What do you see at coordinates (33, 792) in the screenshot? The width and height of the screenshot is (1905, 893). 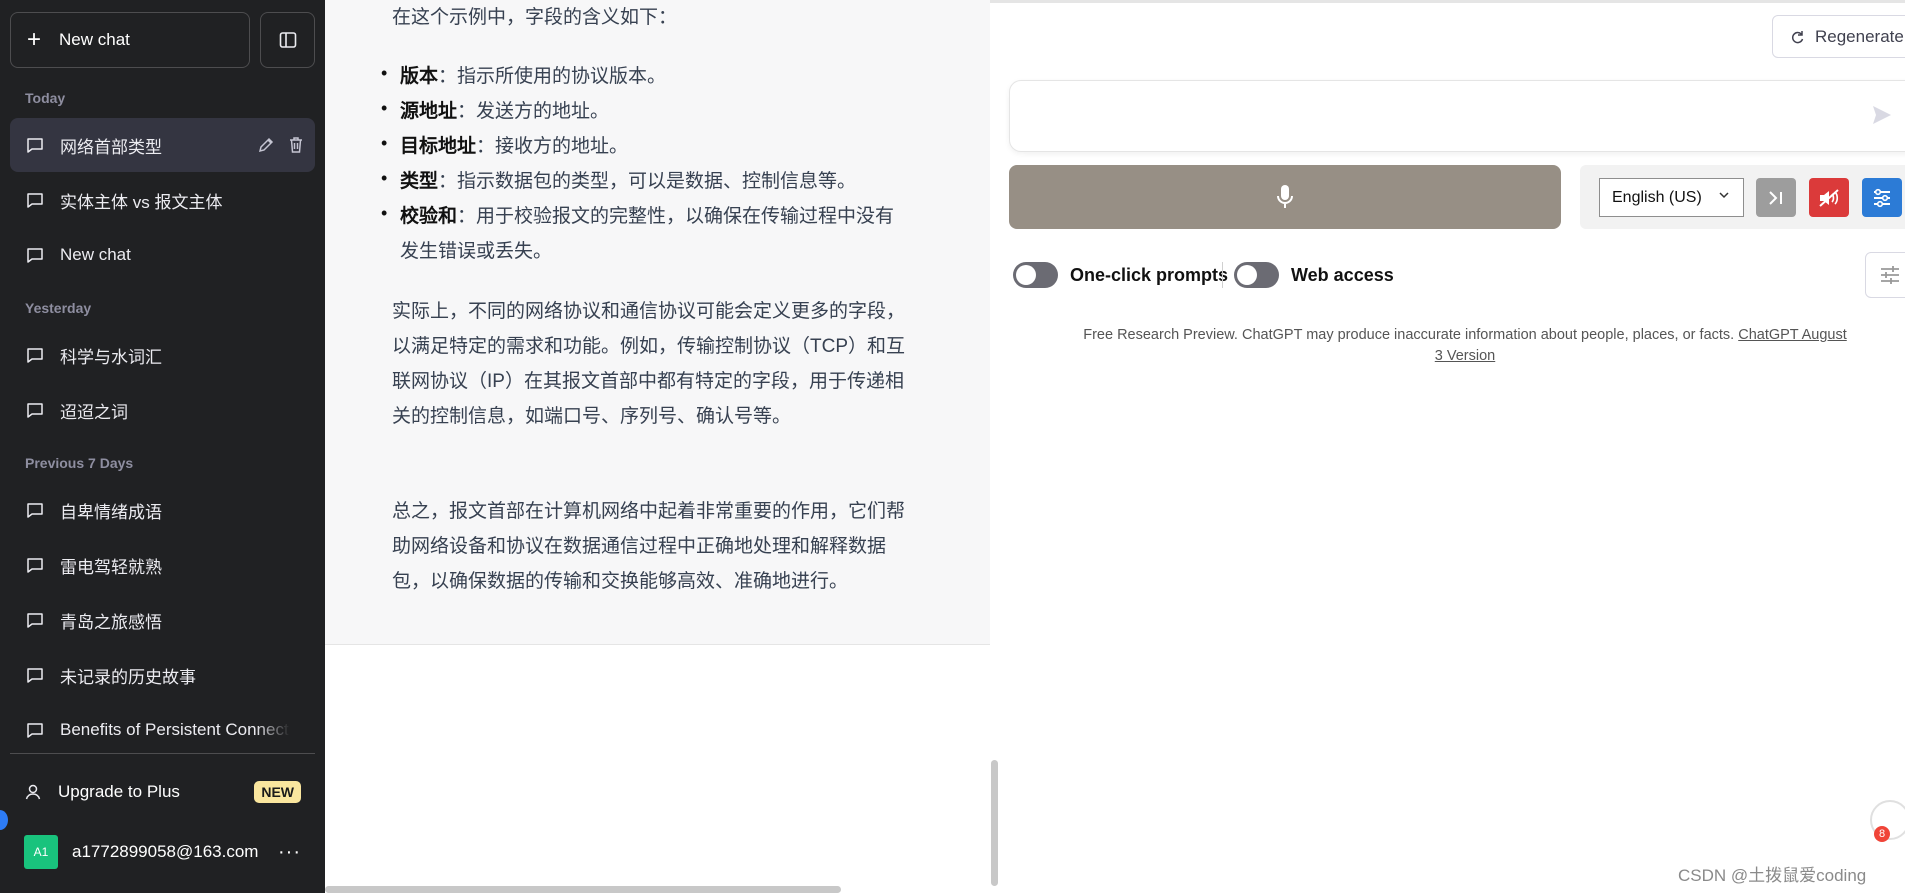 I see `user-icon` at bounding box center [33, 792].